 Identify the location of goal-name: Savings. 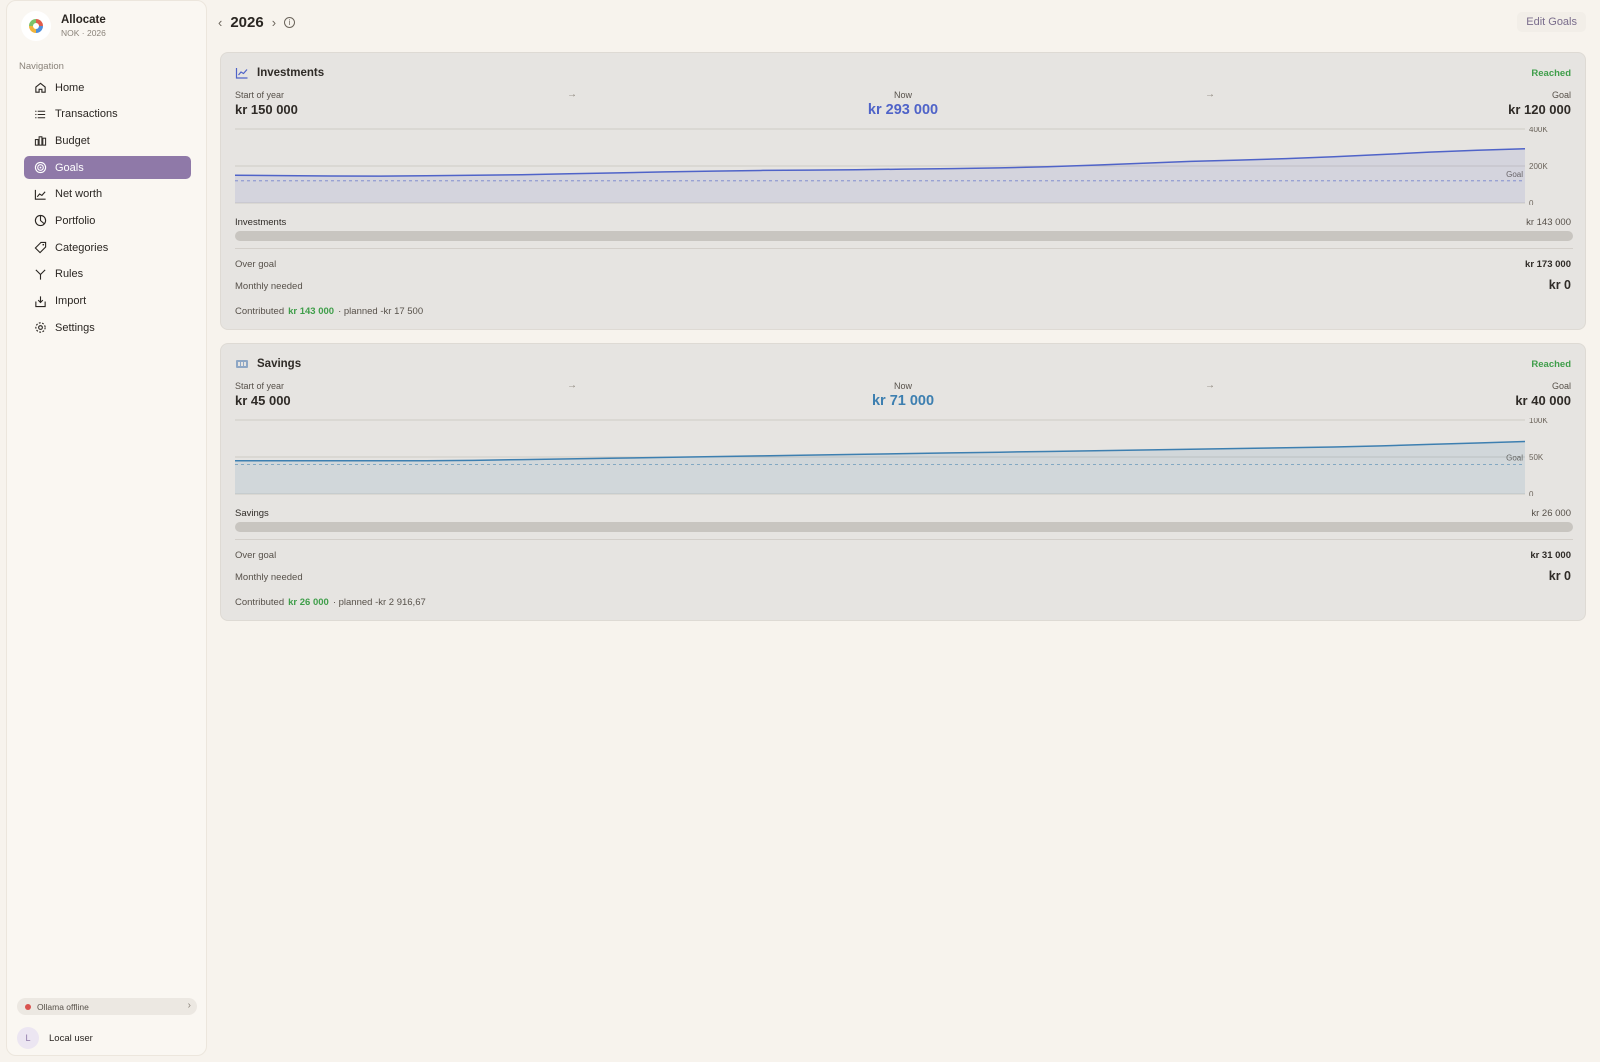
(279, 364).